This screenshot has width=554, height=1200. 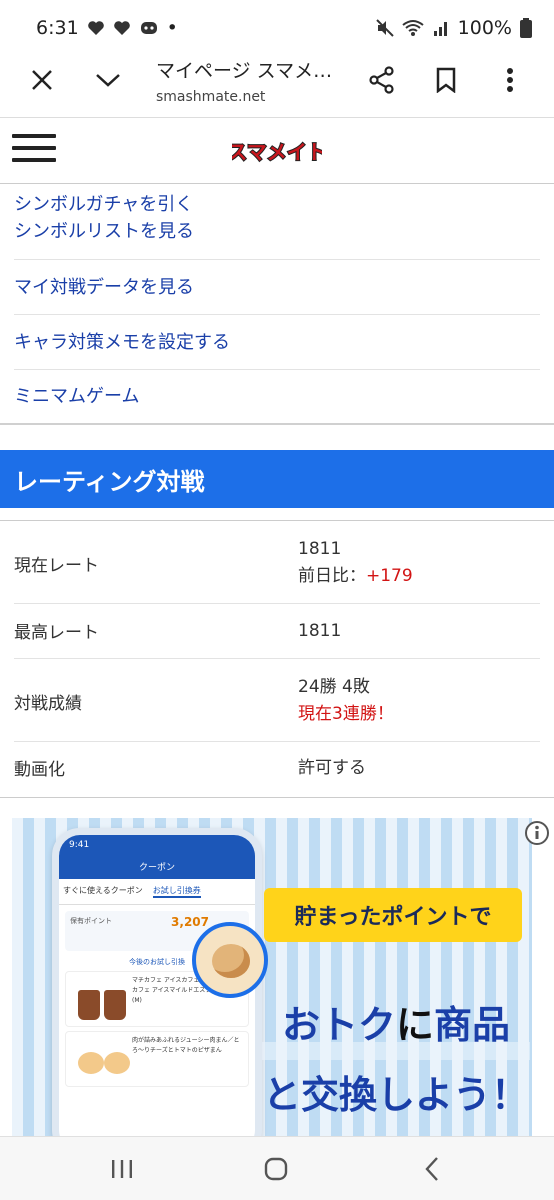 I want to click on char-memo-link: キャラ対策メモを設定する, so click(x=277, y=342).